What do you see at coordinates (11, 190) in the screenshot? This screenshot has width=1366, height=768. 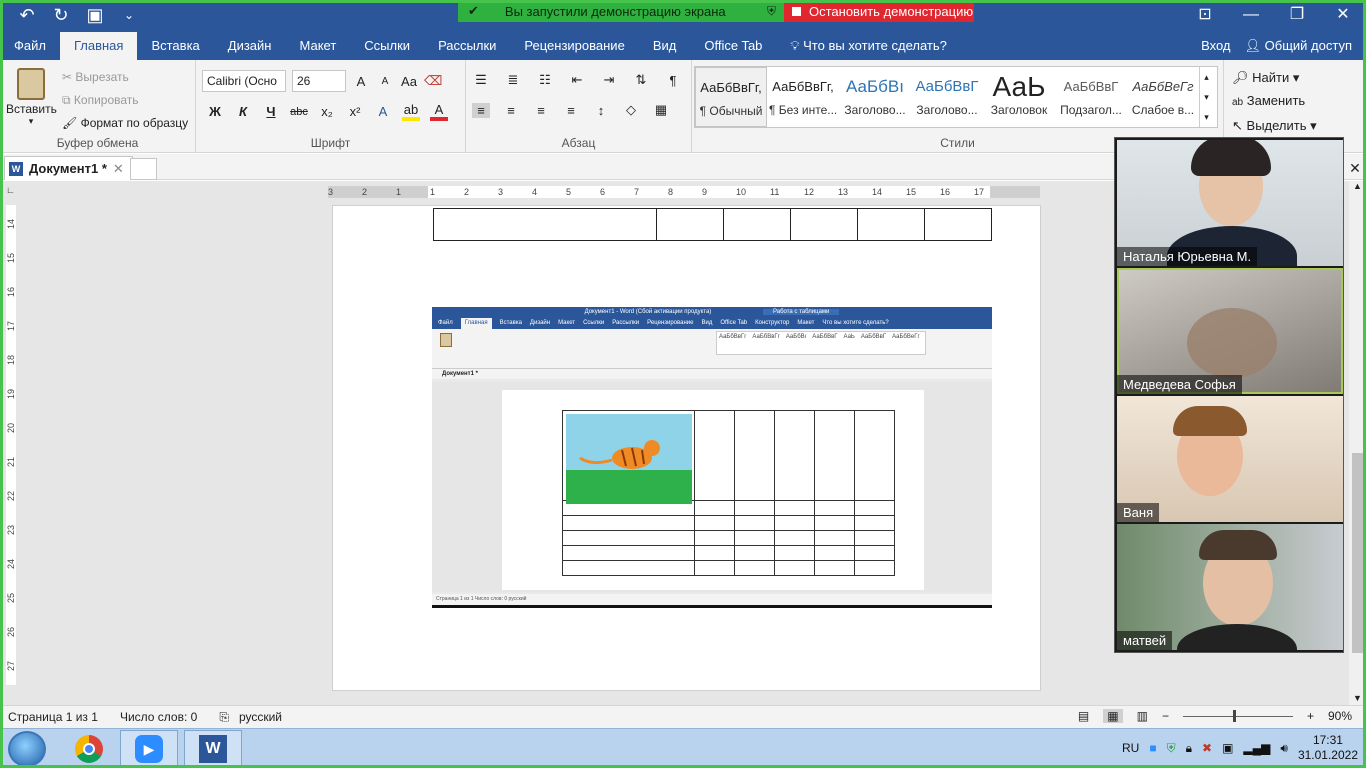 I see `tab-stop-selector: ∟` at bounding box center [11, 190].